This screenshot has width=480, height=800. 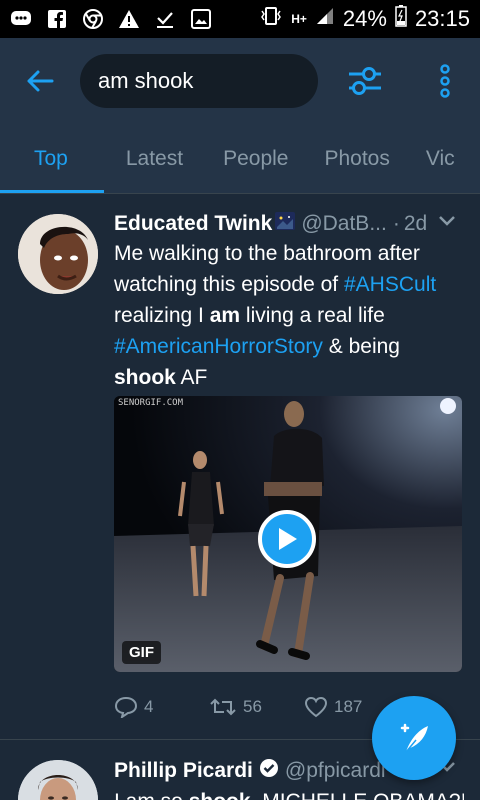 What do you see at coordinates (269, 771) in the screenshot?
I see `verified-icon` at bounding box center [269, 771].